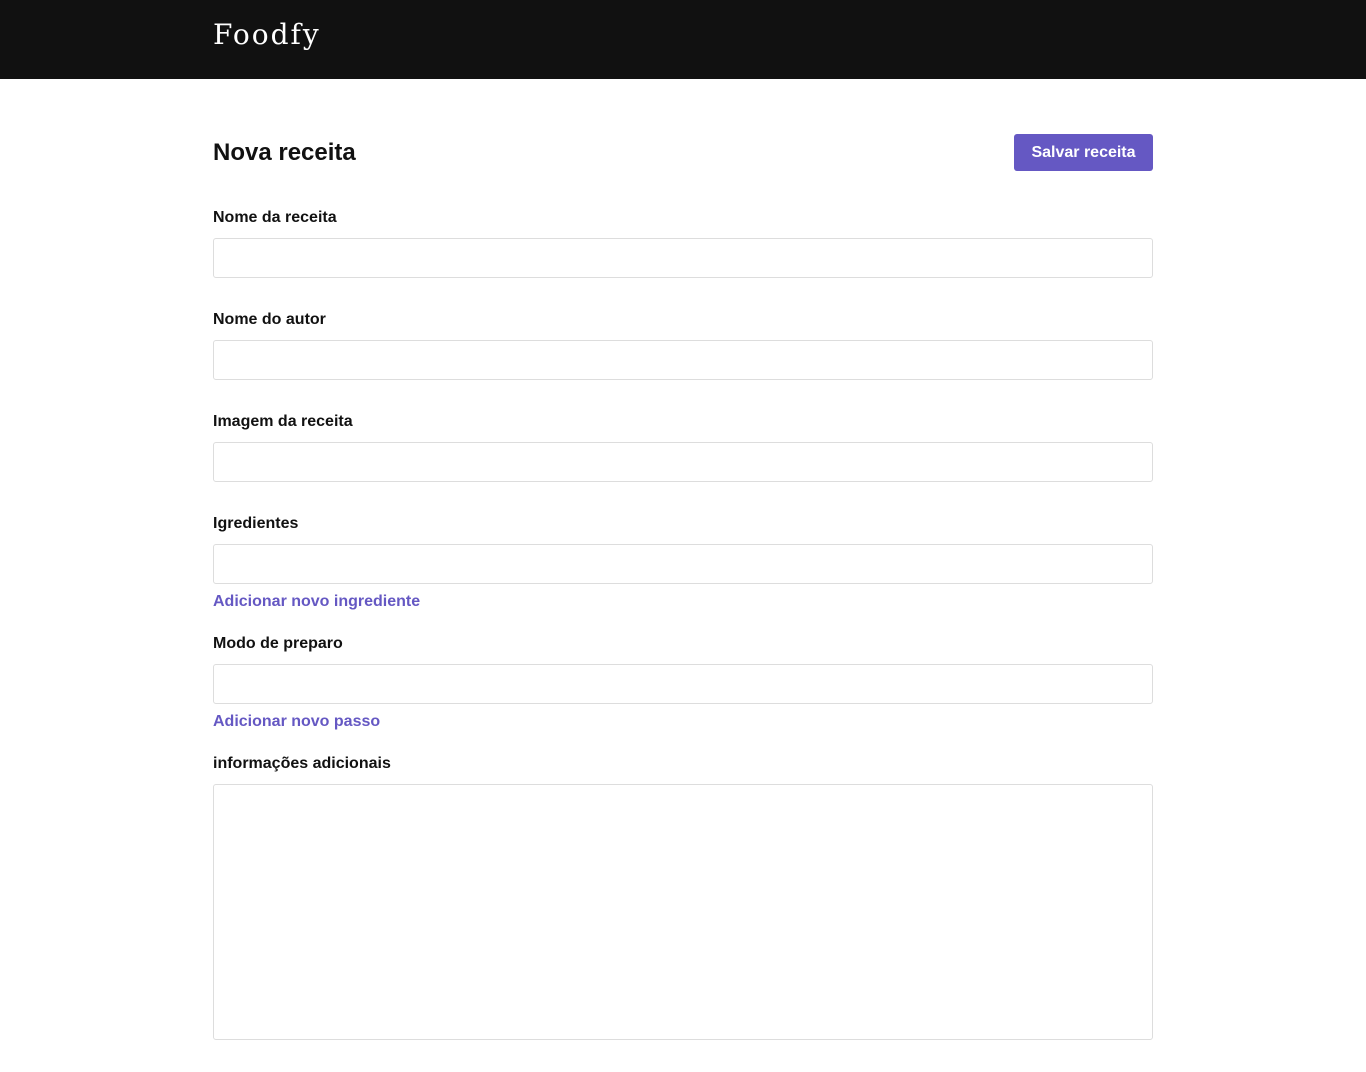 Image resolution: width=1366 pixels, height=1072 pixels. I want to click on page-header: Nova receita Salvar receita, so click(683, 152).